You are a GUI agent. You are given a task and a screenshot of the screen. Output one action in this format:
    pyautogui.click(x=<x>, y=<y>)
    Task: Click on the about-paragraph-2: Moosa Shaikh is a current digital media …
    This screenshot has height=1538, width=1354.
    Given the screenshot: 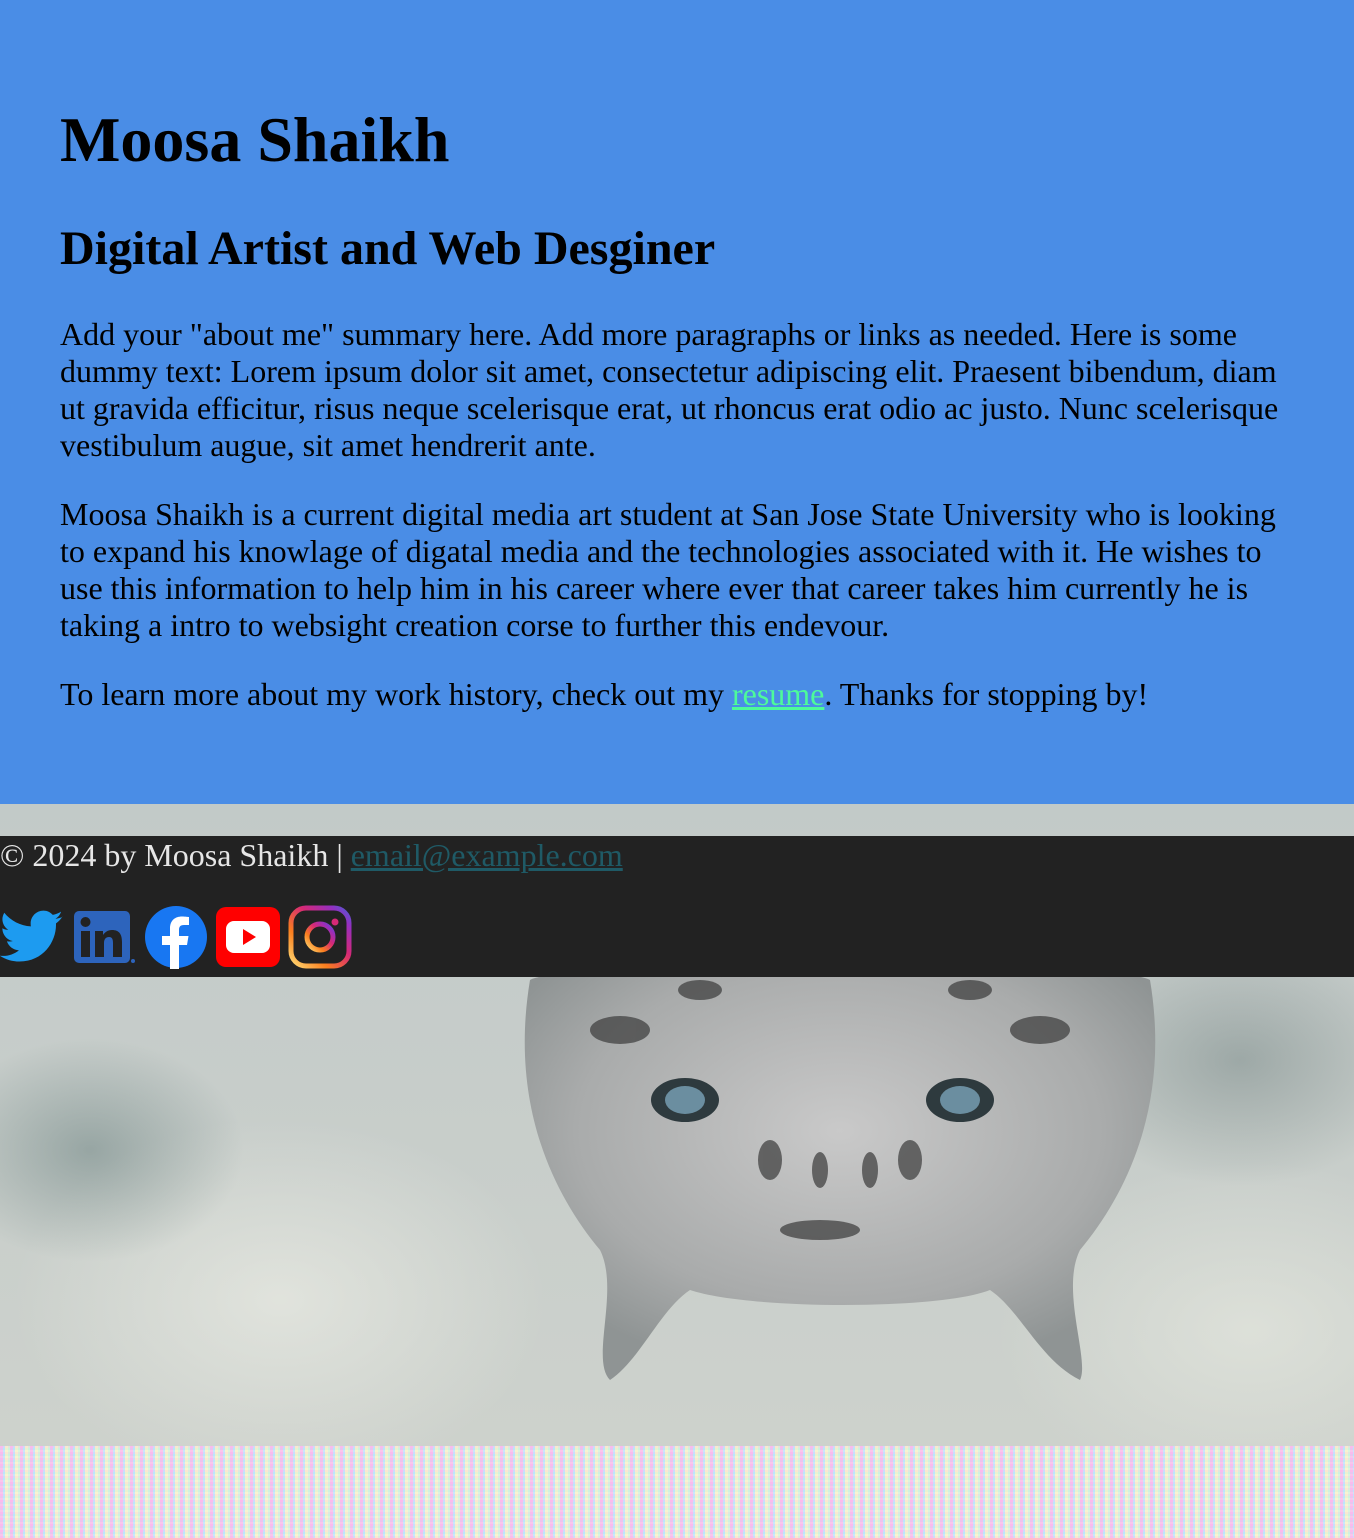 What is the action you would take?
    pyautogui.click(x=668, y=569)
    